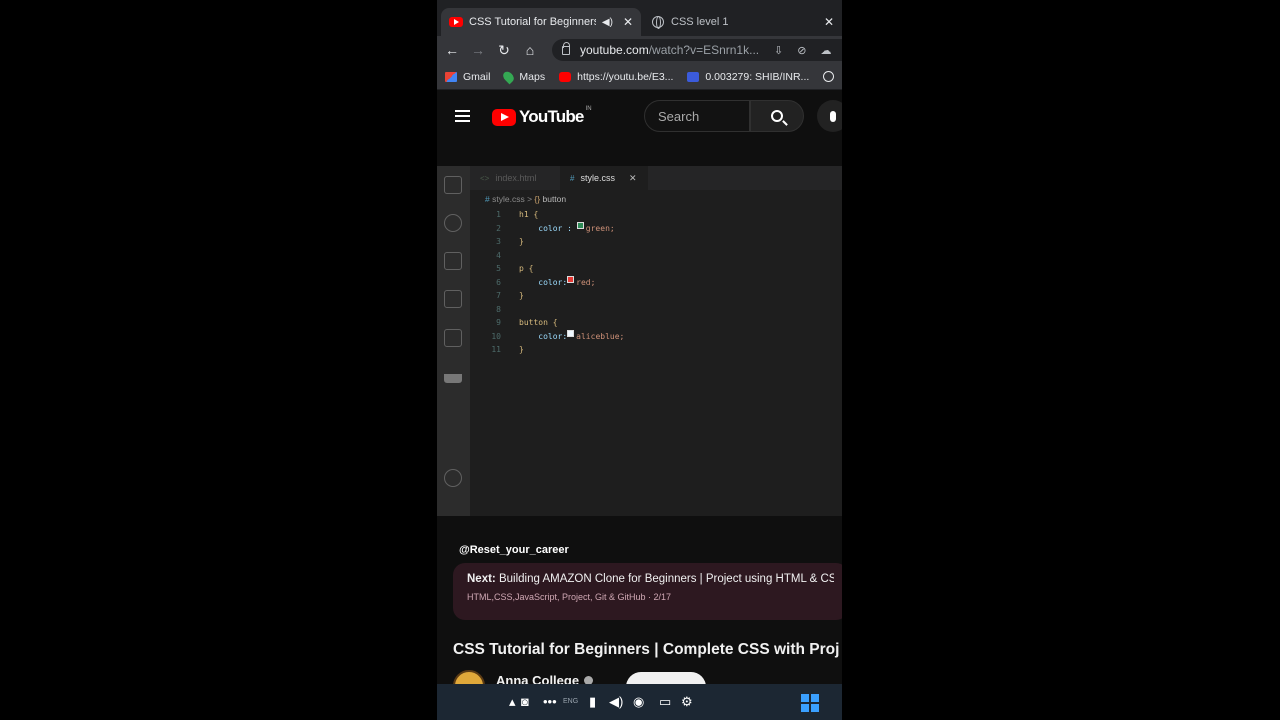 Image resolution: width=1280 pixels, height=720 pixels. I want to click on line-number: 8, so click(498, 309).